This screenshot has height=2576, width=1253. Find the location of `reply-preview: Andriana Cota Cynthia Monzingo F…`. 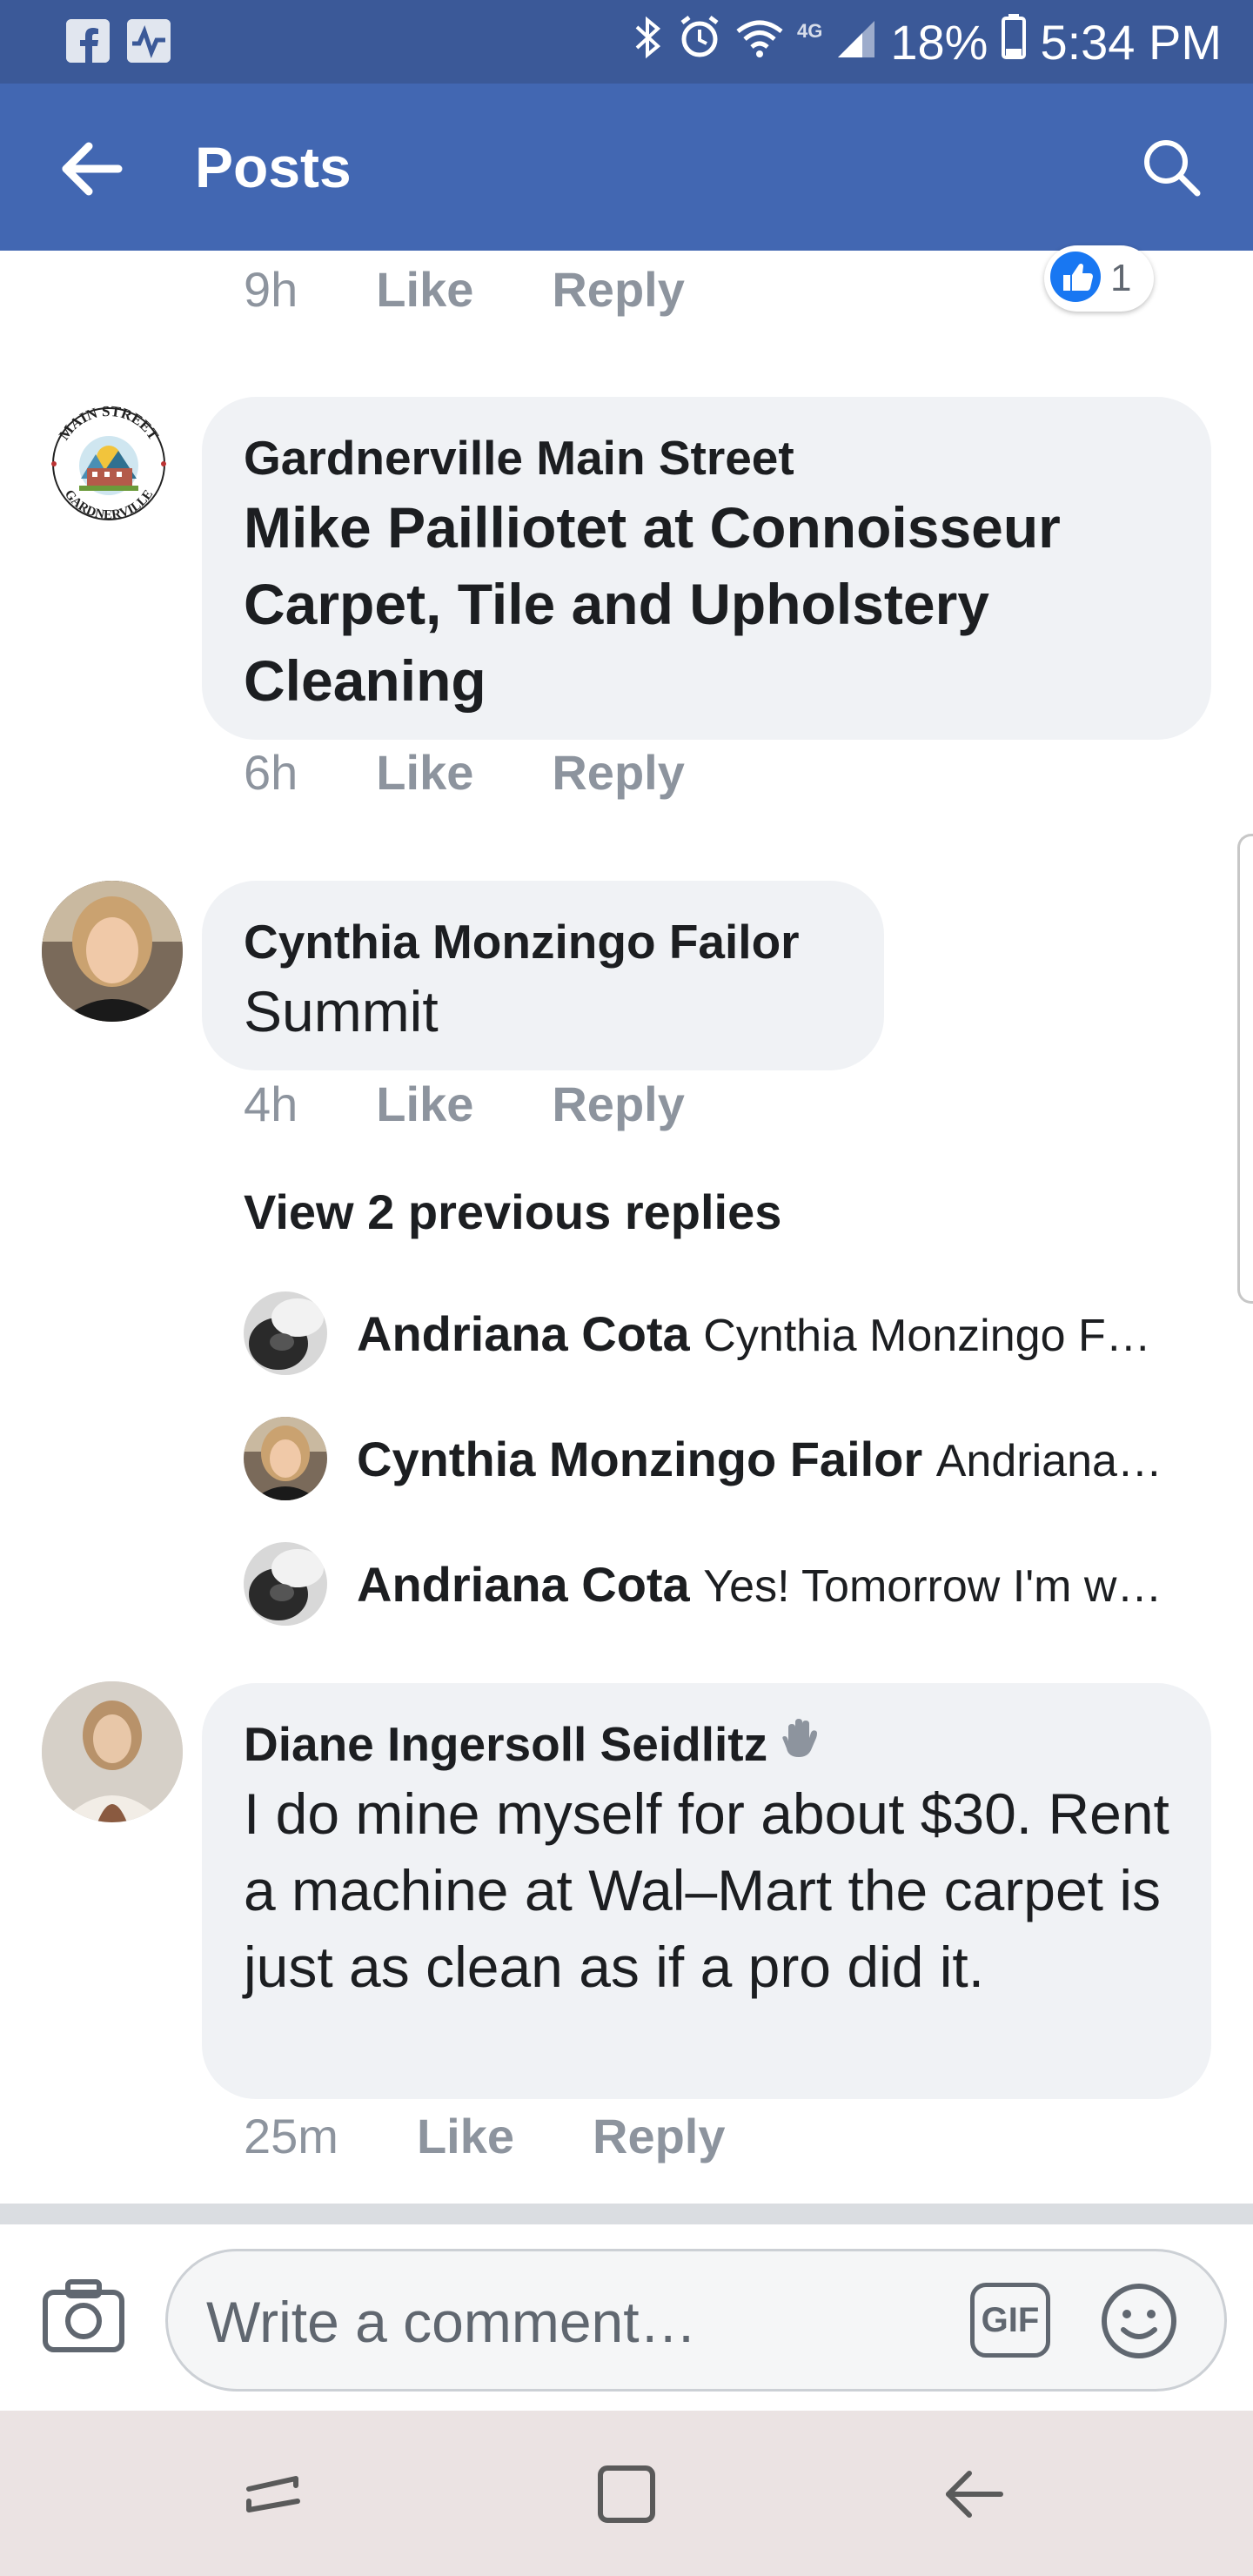

reply-preview: Andriana Cota Cynthia Monzingo F… is located at coordinates (787, 1333).